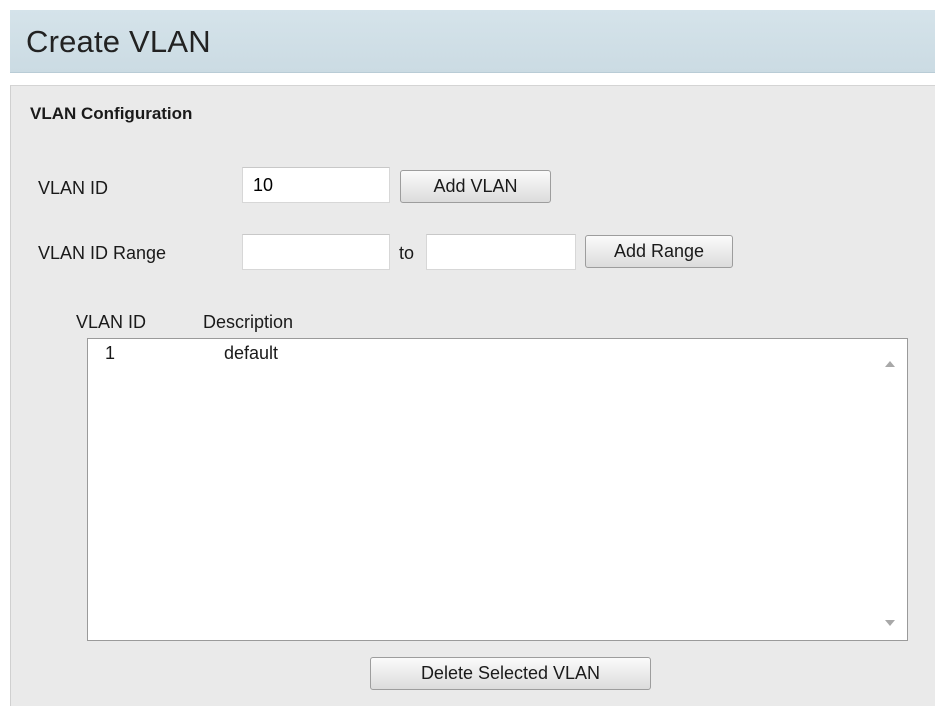 Image resolution: width=935 pixels, height=706 pixels. What do you see at coordinates (659, 251) in the screenshot?
I see `add-range-button: Add Range` at bounding box center [659, 251].